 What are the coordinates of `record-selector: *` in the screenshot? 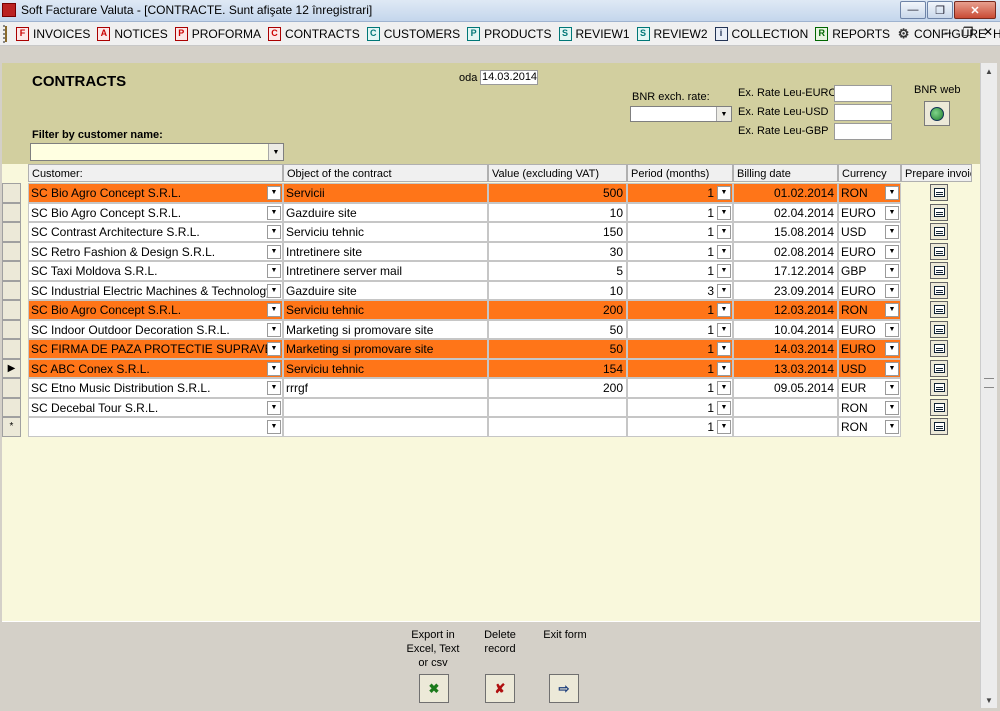 It's located at (11, 427).